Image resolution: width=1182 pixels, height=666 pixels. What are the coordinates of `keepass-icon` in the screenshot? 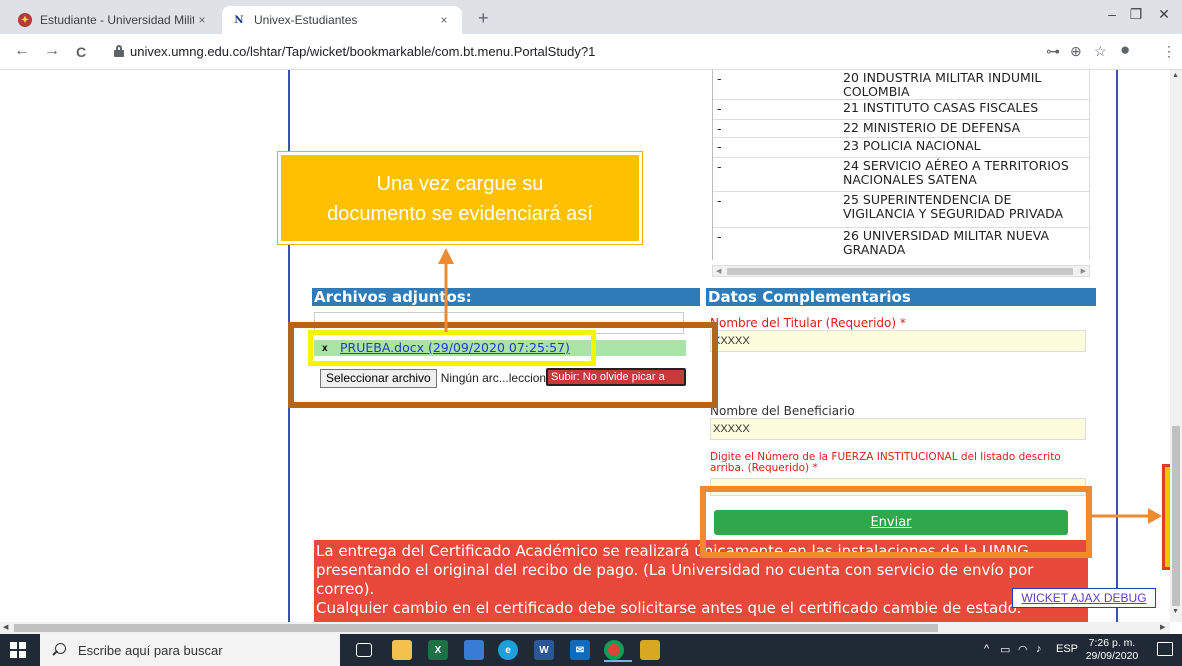 It's located at (650, 650).